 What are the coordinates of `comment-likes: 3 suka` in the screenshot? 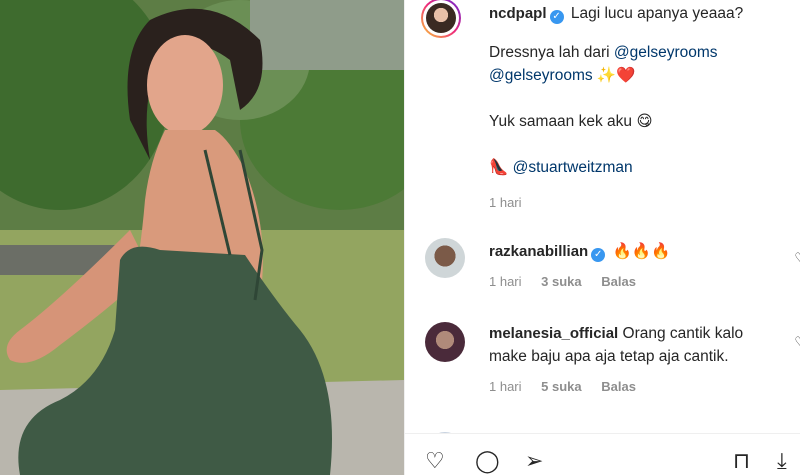 It's located at (561, 281).